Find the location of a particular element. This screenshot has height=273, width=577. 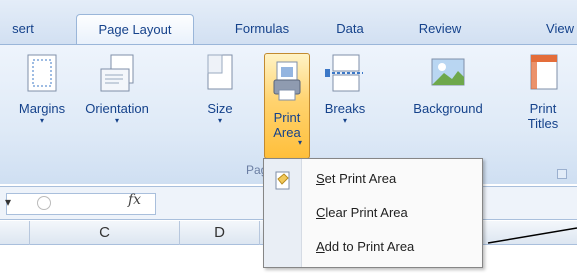

tab-review: Review is located at coordinates (440, 29).